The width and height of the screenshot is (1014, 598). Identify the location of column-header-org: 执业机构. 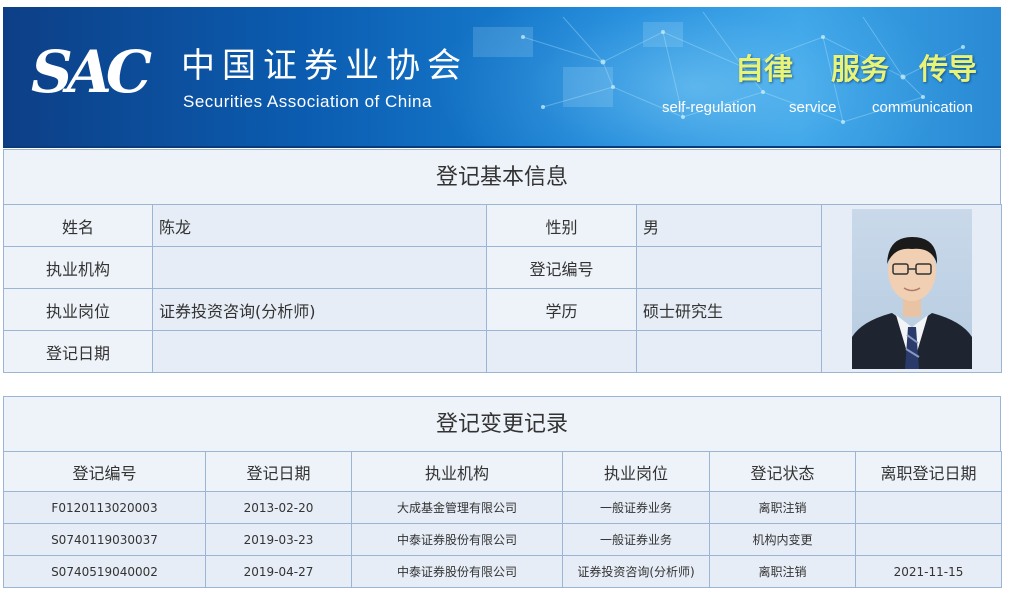
(457, 471).